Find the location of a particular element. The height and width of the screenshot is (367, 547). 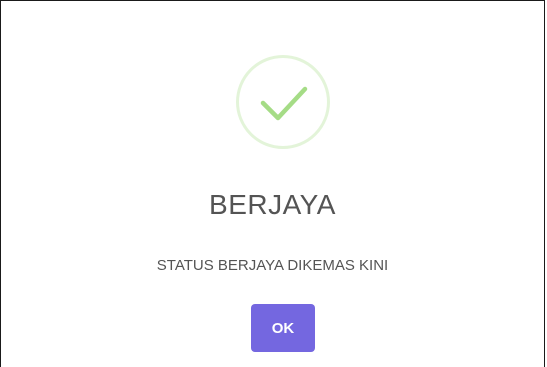

dialog-message: STATUS BERJAYA DIKEMAS KINI is located at coordinates (272, 265).